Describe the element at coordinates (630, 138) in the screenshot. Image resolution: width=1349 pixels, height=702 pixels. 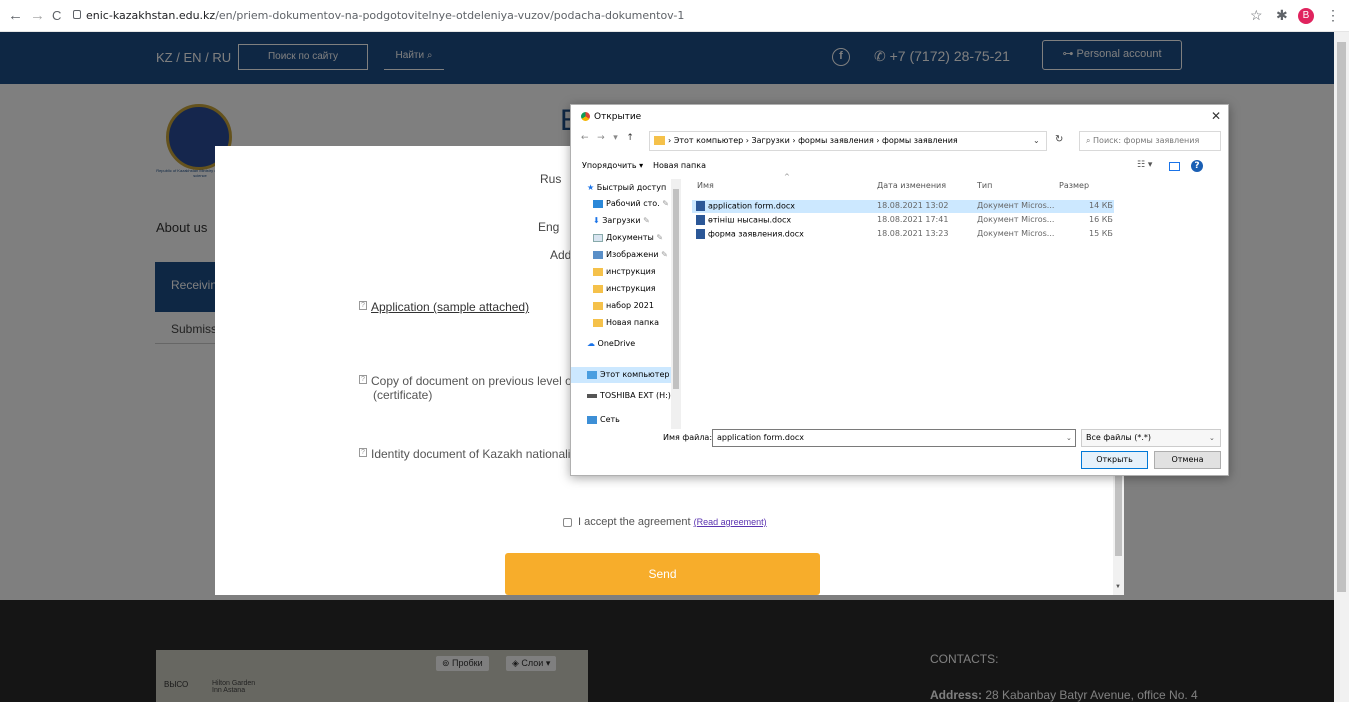
I see `up-arrow-icon: ↑` at that location.